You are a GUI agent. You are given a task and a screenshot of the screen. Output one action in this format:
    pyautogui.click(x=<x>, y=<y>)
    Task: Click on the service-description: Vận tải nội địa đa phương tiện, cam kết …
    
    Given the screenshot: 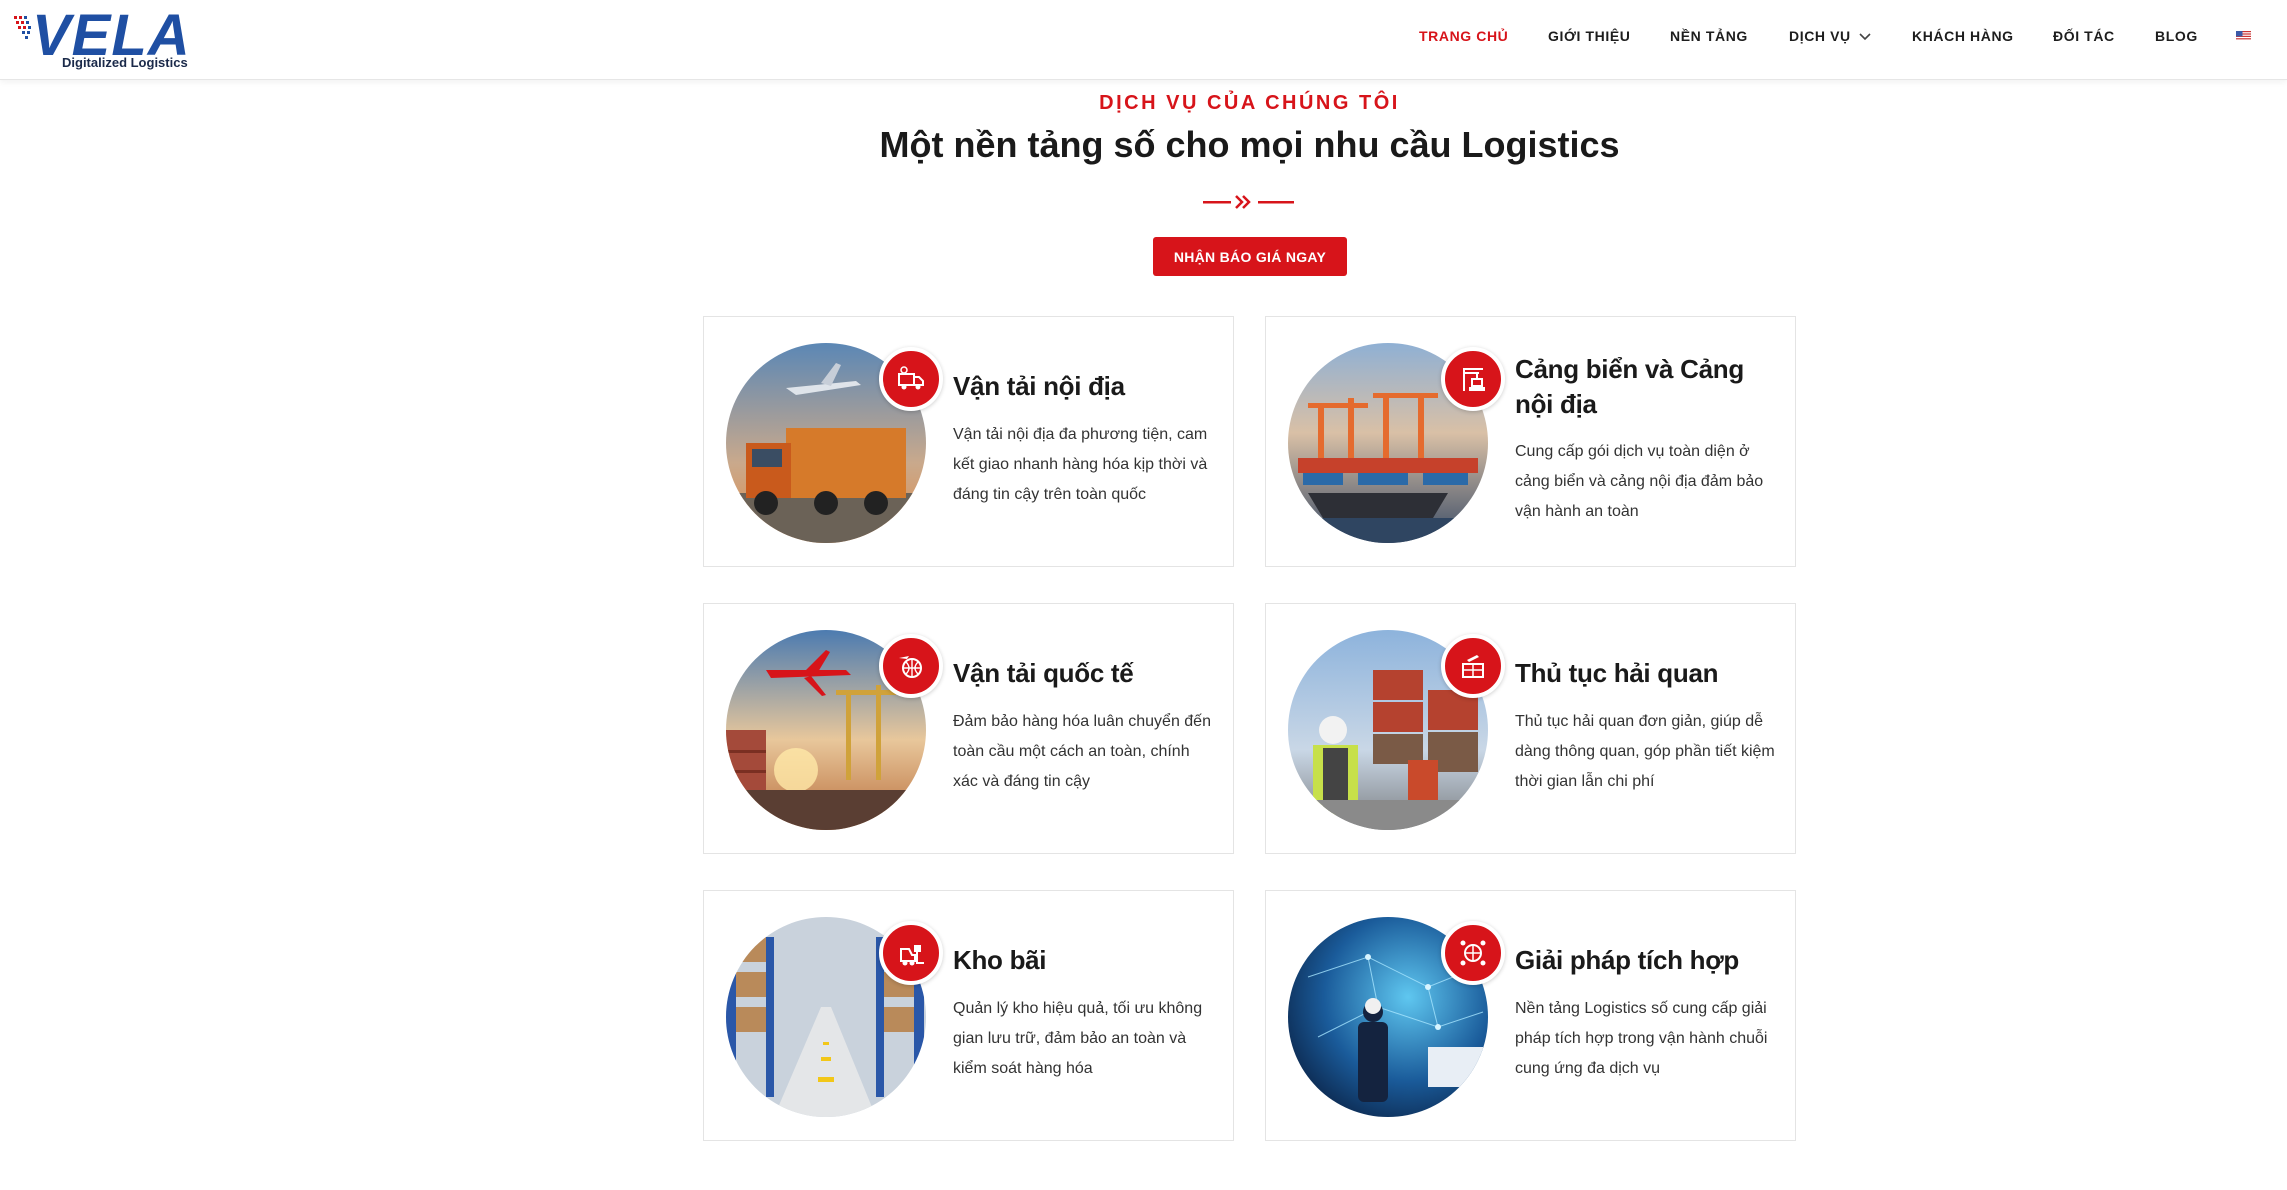 What is the action you would take?
    pyautogui.click(x=1080, y=464)
    